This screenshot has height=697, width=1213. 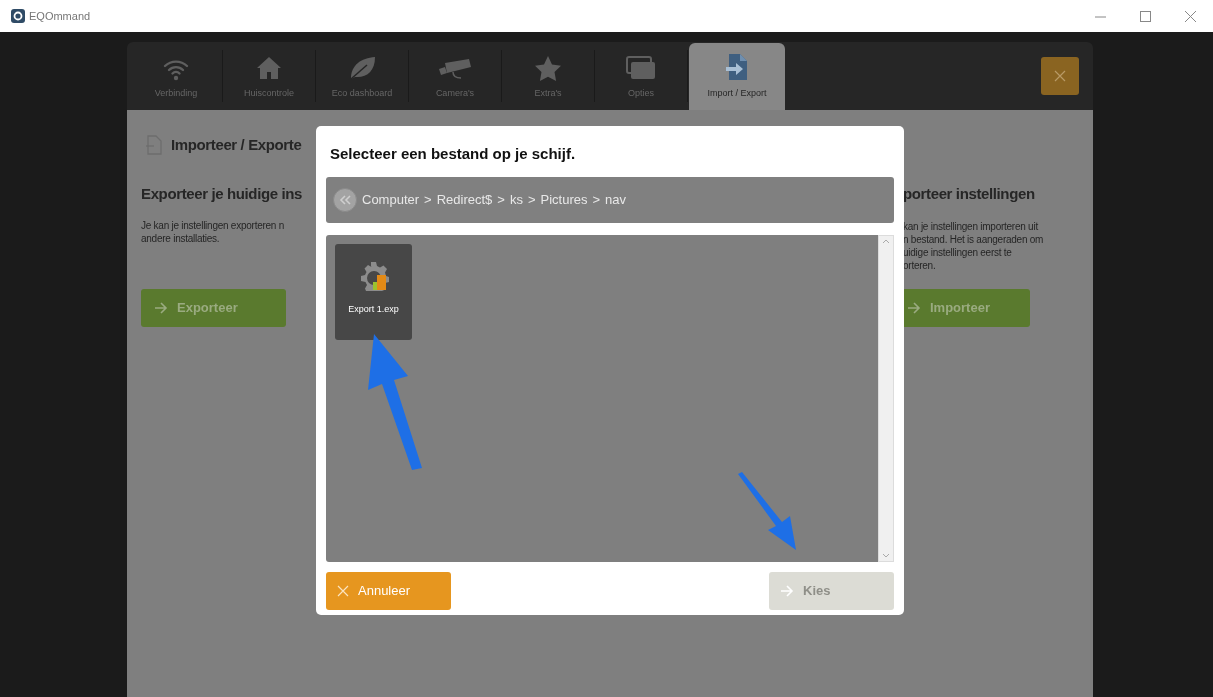 I want to click on nav-tab: Import / Export, so click(x=737, y=76).